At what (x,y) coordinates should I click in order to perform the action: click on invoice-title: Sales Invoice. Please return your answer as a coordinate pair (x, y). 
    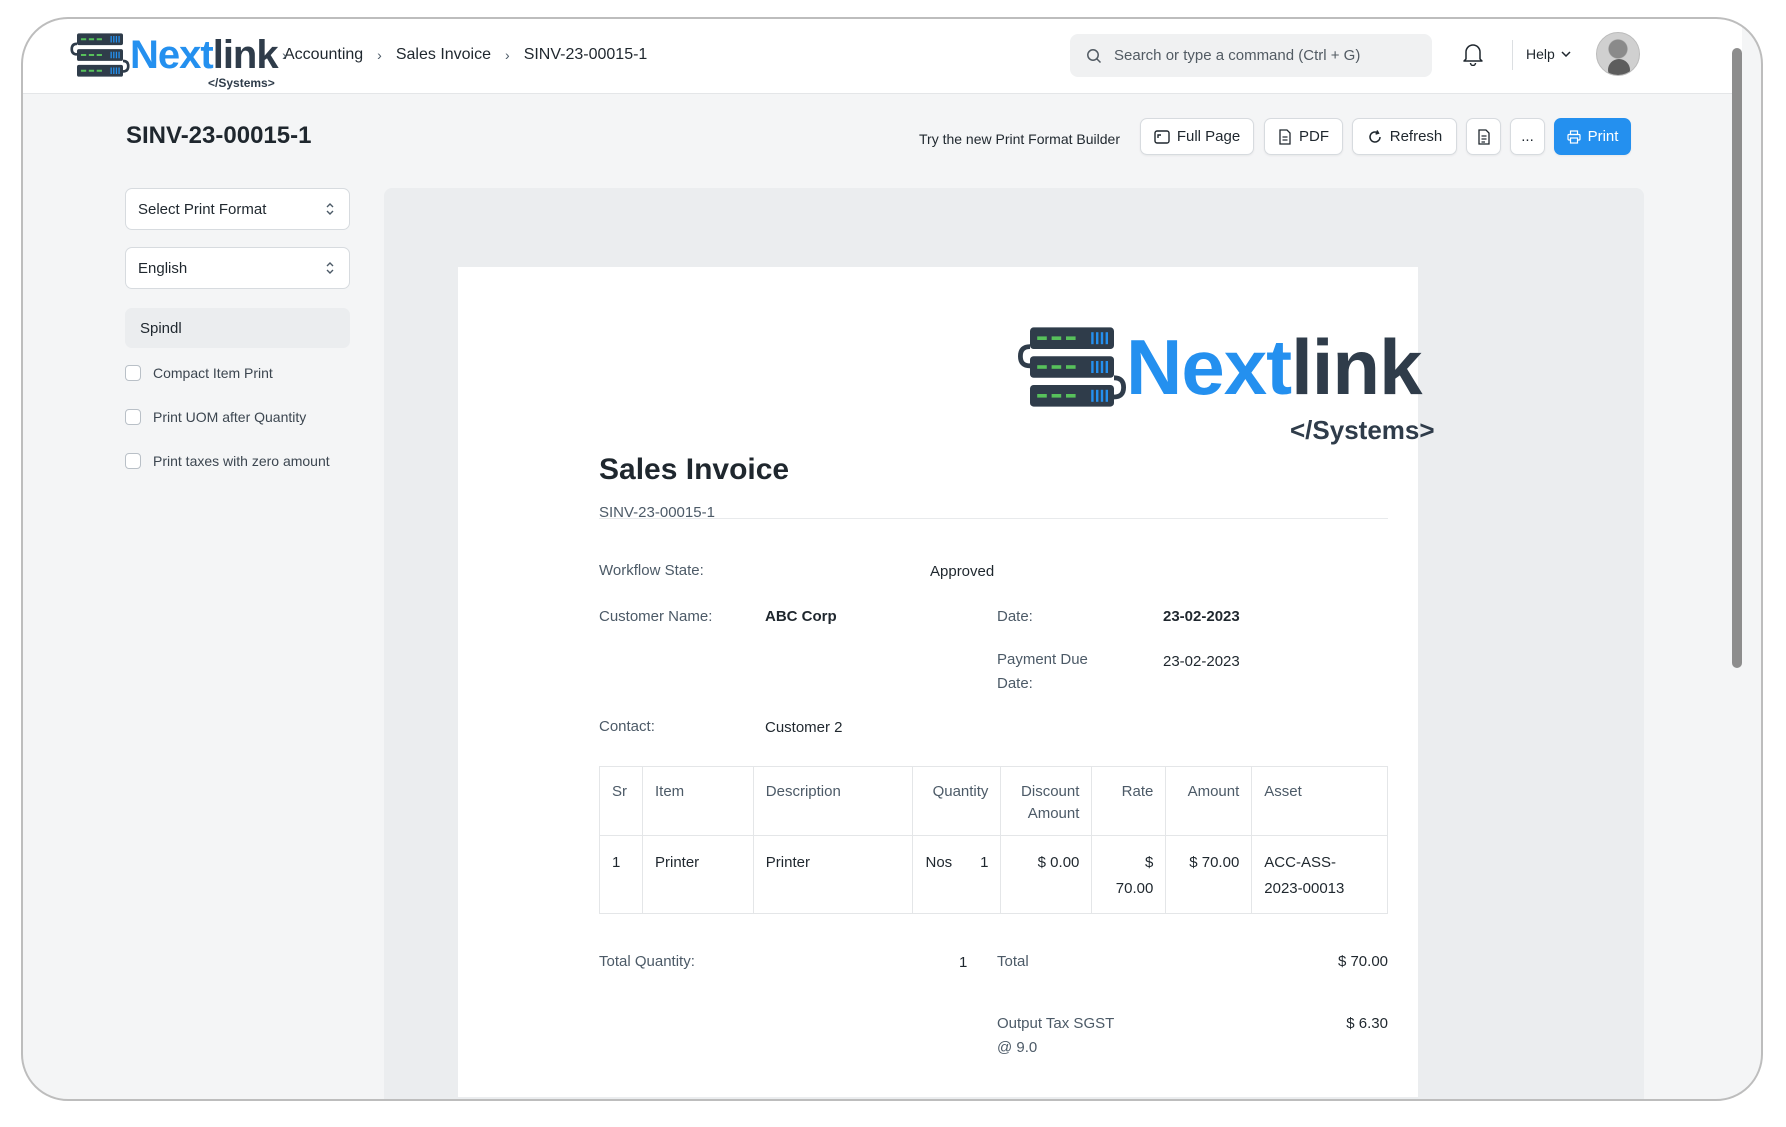
    Looking at the image, I should click on (694, 469).